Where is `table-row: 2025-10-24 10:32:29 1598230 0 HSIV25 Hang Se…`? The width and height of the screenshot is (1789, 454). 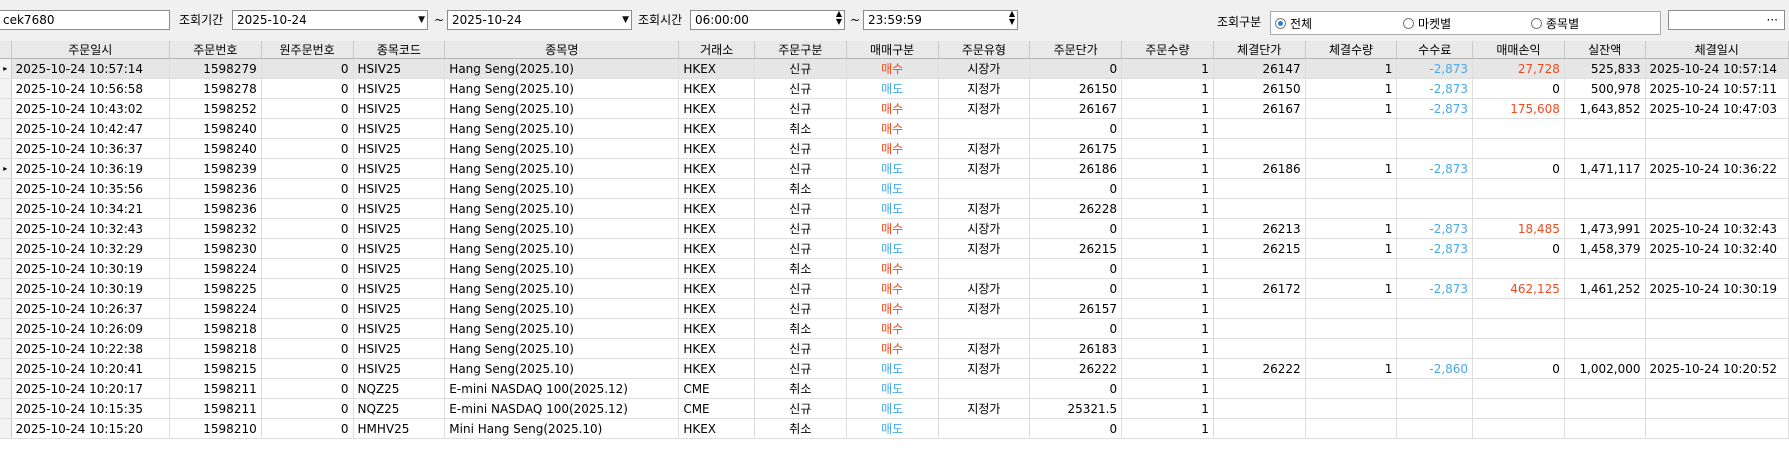 table-row: 2025-10-24 10:32:29 1598230 0 HSIV25 Hang Se… is located at coordinates (894, 248).